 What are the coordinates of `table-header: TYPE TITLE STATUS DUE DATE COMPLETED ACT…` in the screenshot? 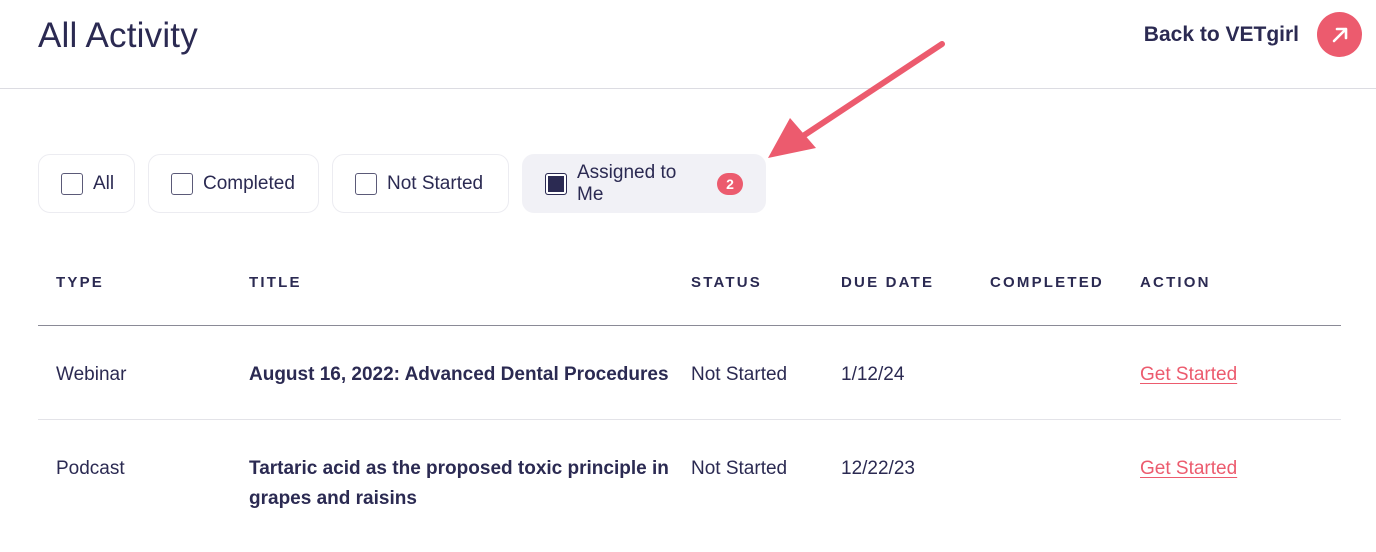 It's located at (689, 288).